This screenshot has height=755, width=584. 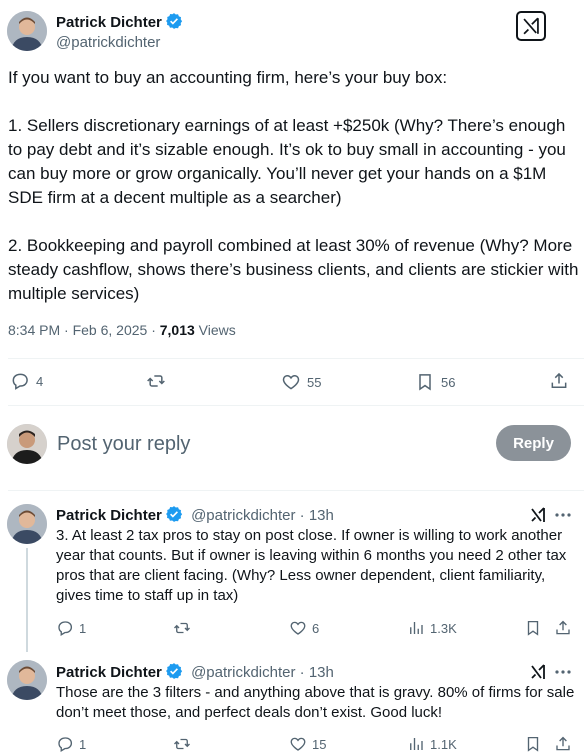 What do you see at coordinates (84, 330) in the screenshot?
I see `tweet-time: 8:34 PM · Feb 6, 2025 ·` at bounding box center [84, 330].